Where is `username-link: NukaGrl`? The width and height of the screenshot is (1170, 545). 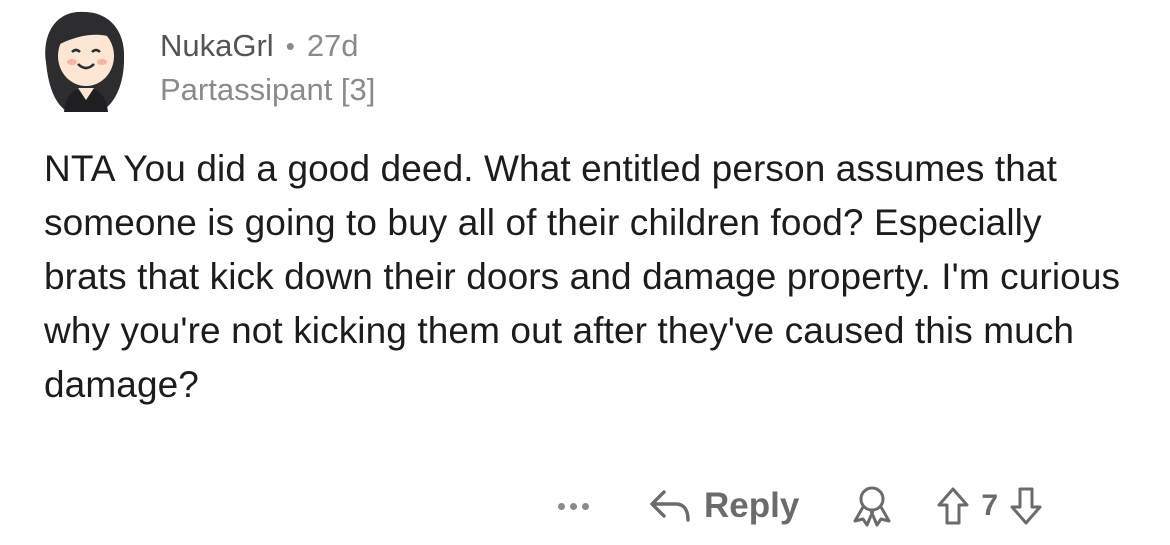
username-link: NukaGrl is located at coordinates (217, 46).